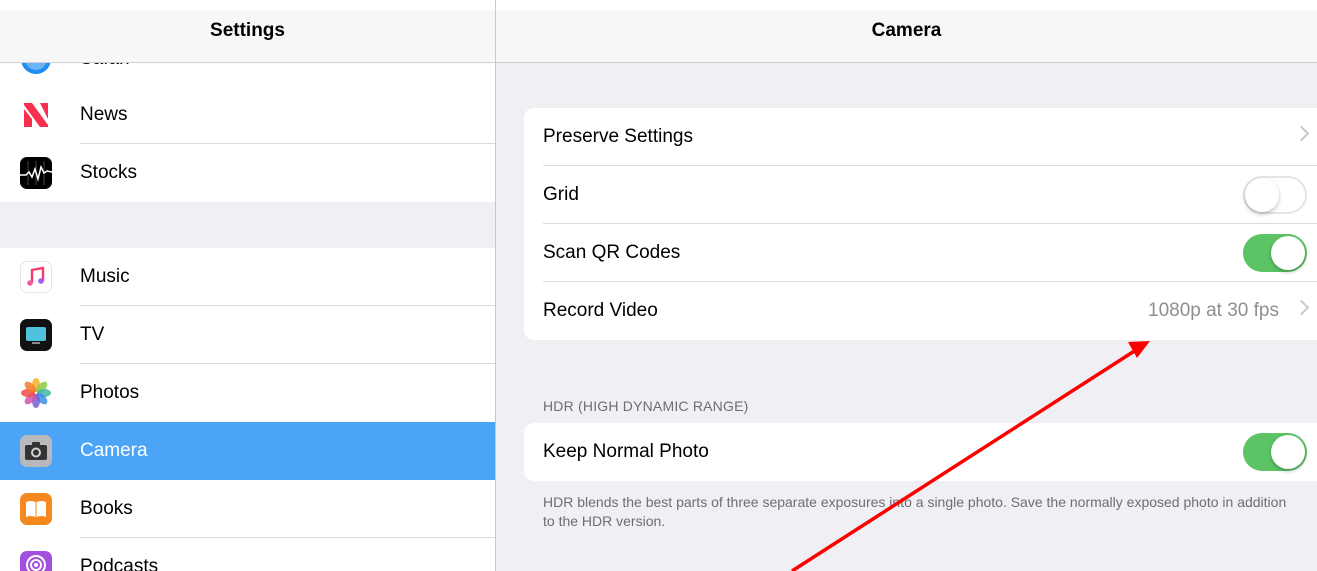  Describe the element at coordinates (561, 194) in the screenshot. I see `row-label: Grid` at that location.